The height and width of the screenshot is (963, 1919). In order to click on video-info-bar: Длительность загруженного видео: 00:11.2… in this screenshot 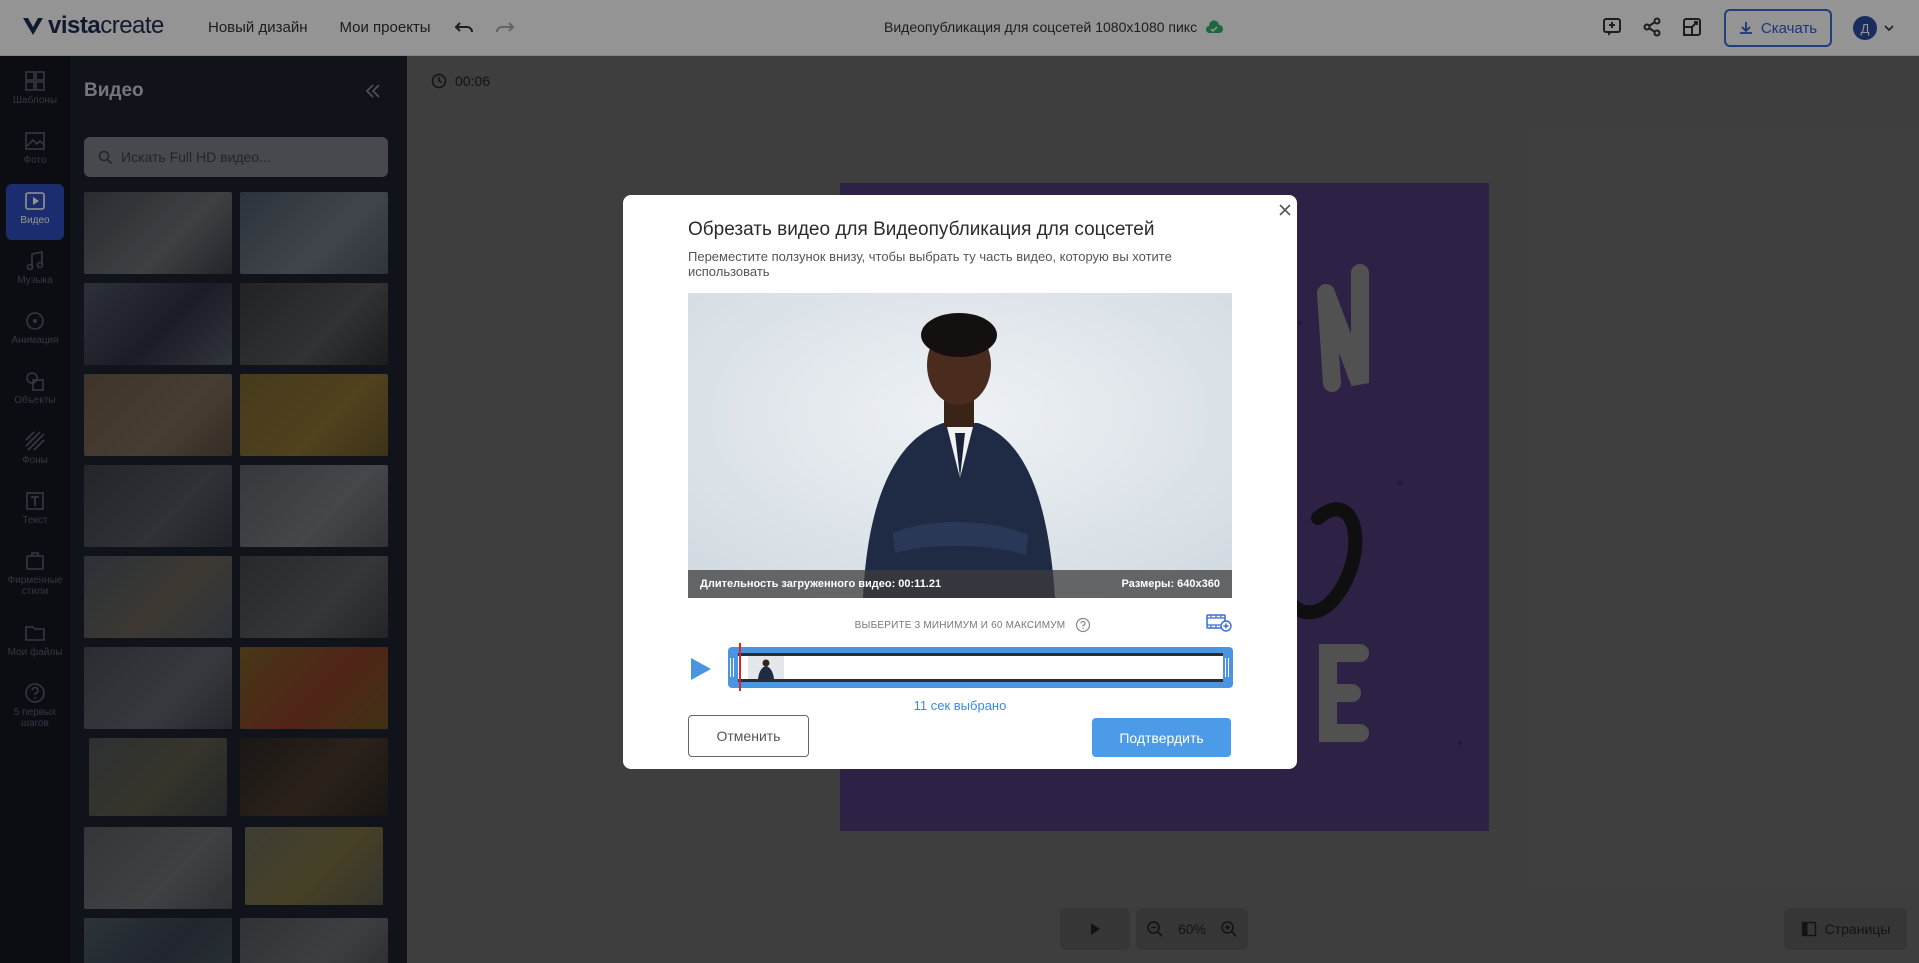, I will do `click(960, 584)`.